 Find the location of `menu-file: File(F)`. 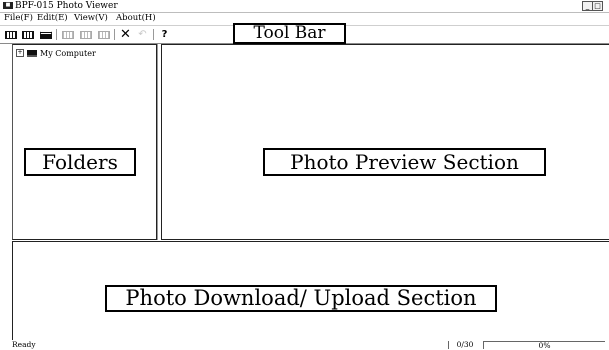

menu-file: File(F) is located at coordinates (18, 18).